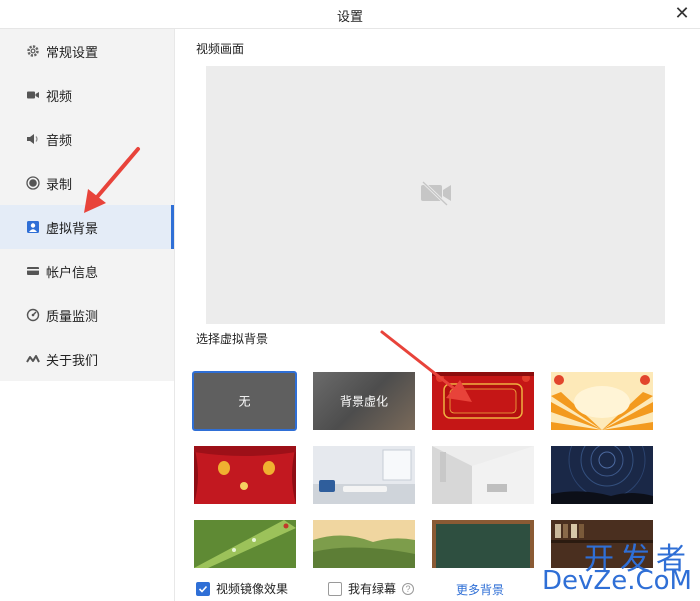 This screenshot has height=601, width=700. What do you see at coordinates (59, 184) in the screenshot?
I see `sidebar-item-label: 录制` at bounding box center [59, 184].